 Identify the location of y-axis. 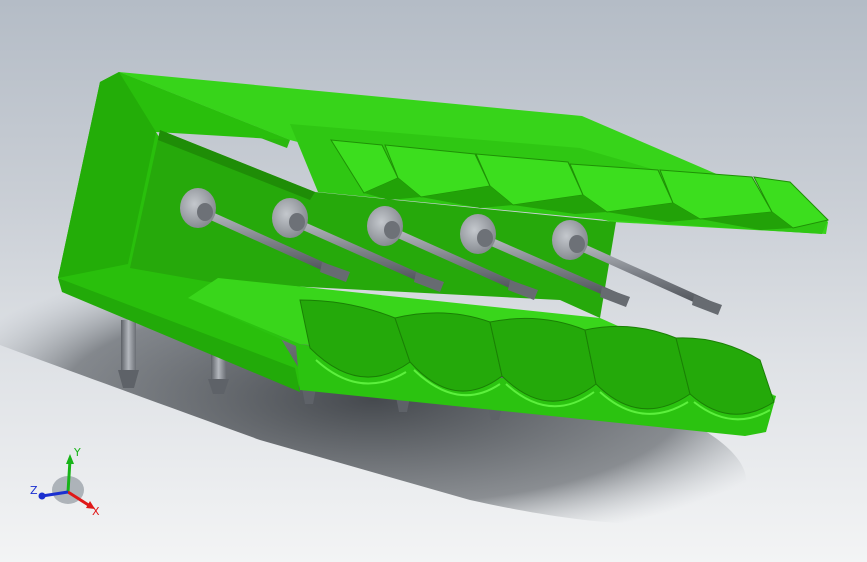
(69, 476).